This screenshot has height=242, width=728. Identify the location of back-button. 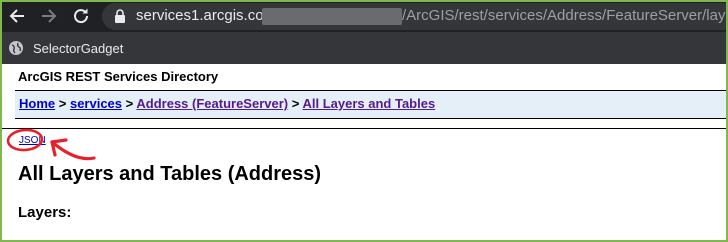
(18, 16).